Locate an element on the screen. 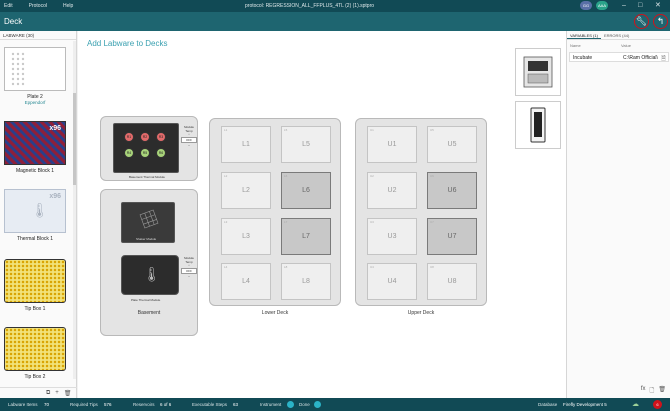  slot-tag: U6 is located at coordinates (432, 176).